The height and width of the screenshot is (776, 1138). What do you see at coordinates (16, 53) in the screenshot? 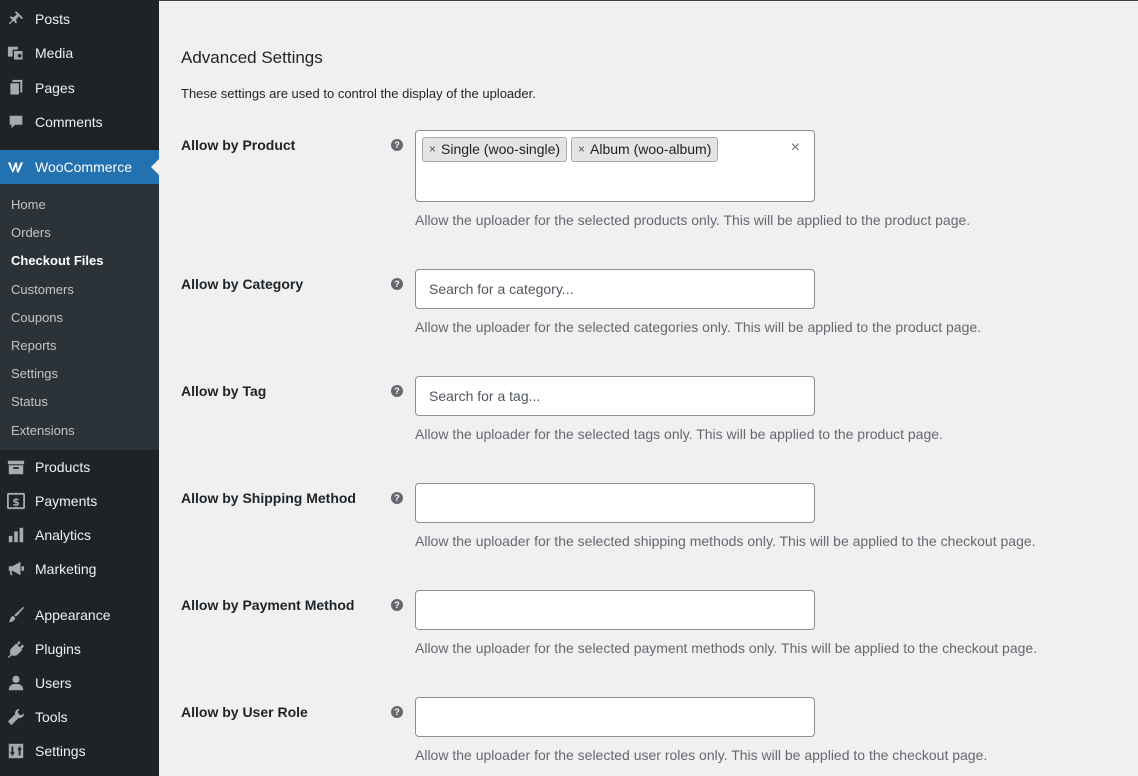
I see `media-icon` at bounding box center [16, 53].